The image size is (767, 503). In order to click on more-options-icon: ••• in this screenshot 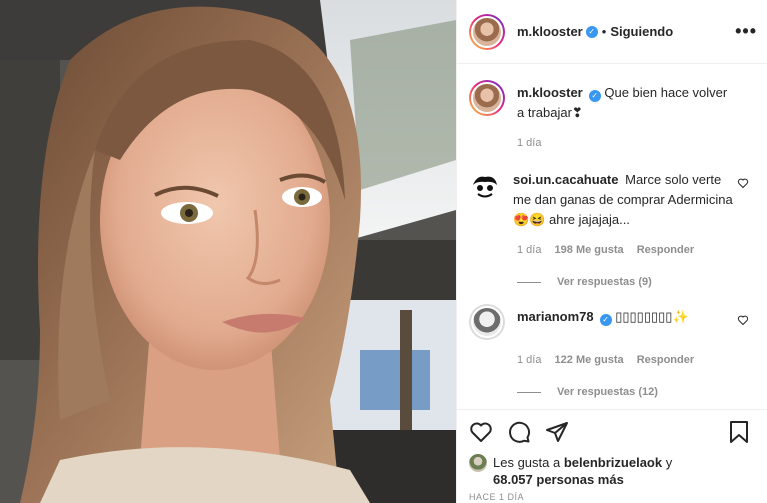, I will do `click(746, 31)`.